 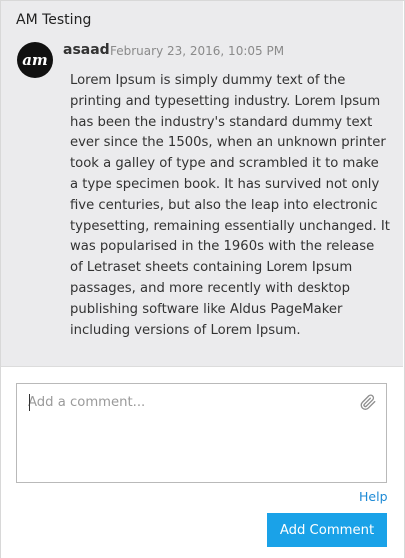 I want to click on divider, so click(x=202, y=366).